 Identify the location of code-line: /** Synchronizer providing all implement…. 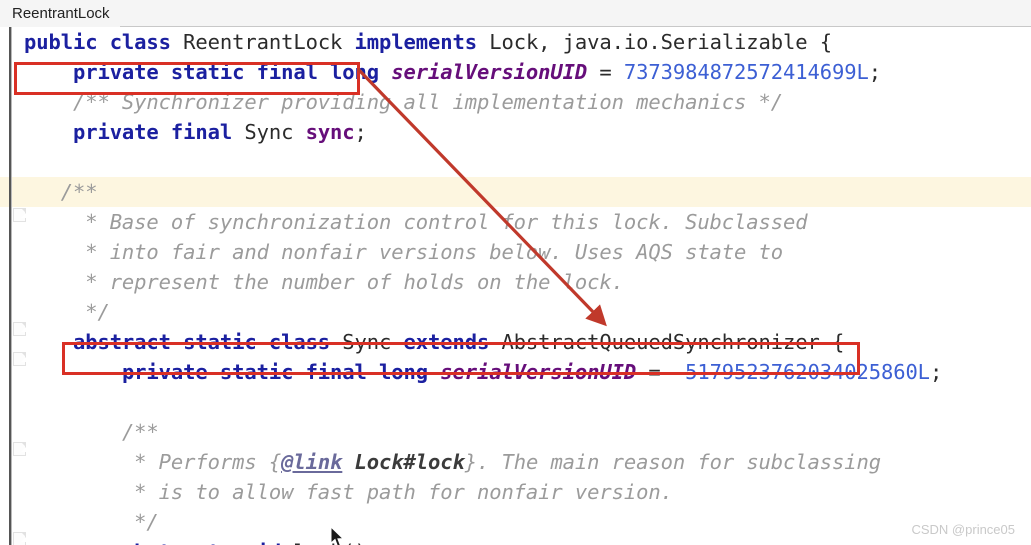
(428, 102).